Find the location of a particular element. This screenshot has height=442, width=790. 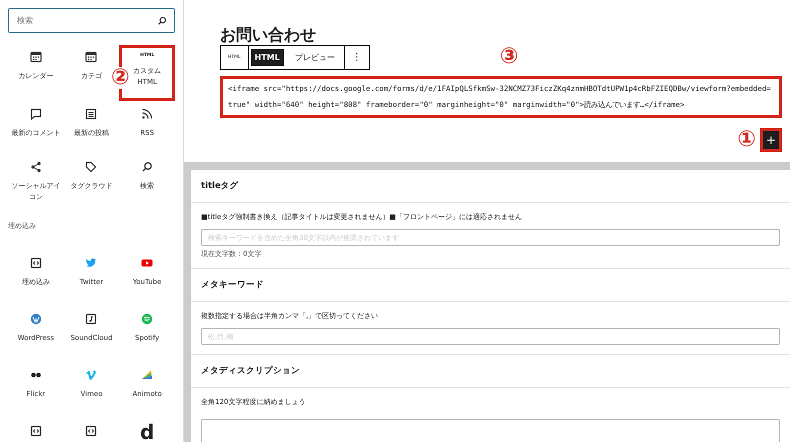

block-item: d is located at coordinates (147, 431).